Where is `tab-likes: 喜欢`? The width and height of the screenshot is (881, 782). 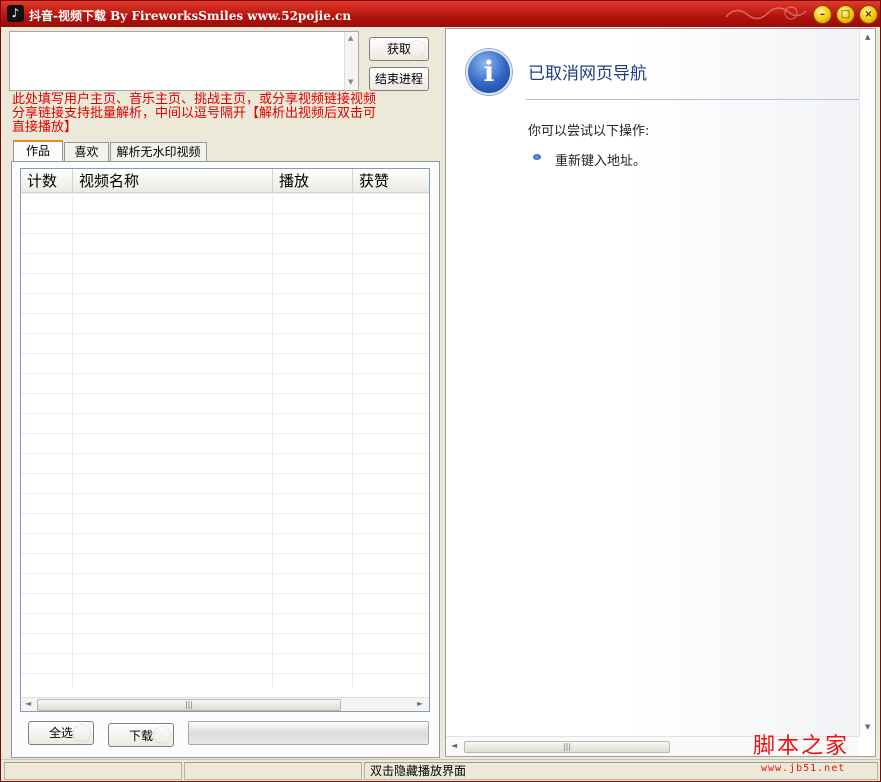 tab-likes: 喜欢 is located at coordinates (86, 152).